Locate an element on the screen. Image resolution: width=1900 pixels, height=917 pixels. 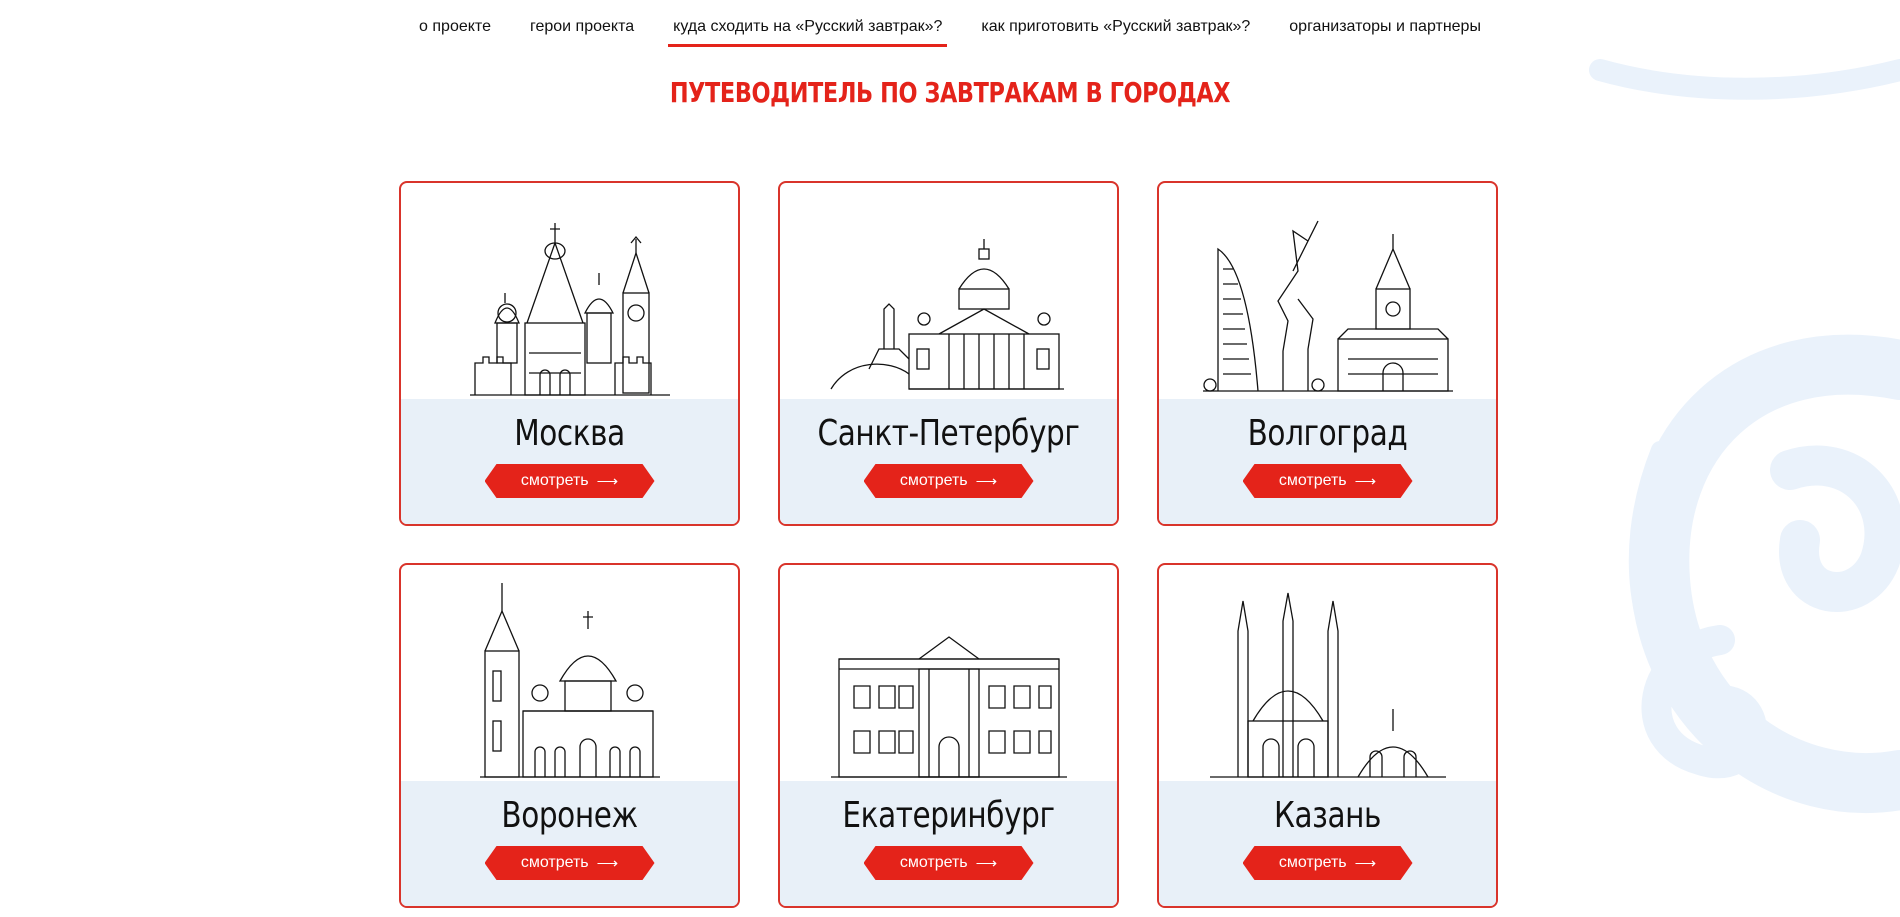
card-bottom: Екатеринбург смотреть ⟶ is located at coordinates (948, 843).